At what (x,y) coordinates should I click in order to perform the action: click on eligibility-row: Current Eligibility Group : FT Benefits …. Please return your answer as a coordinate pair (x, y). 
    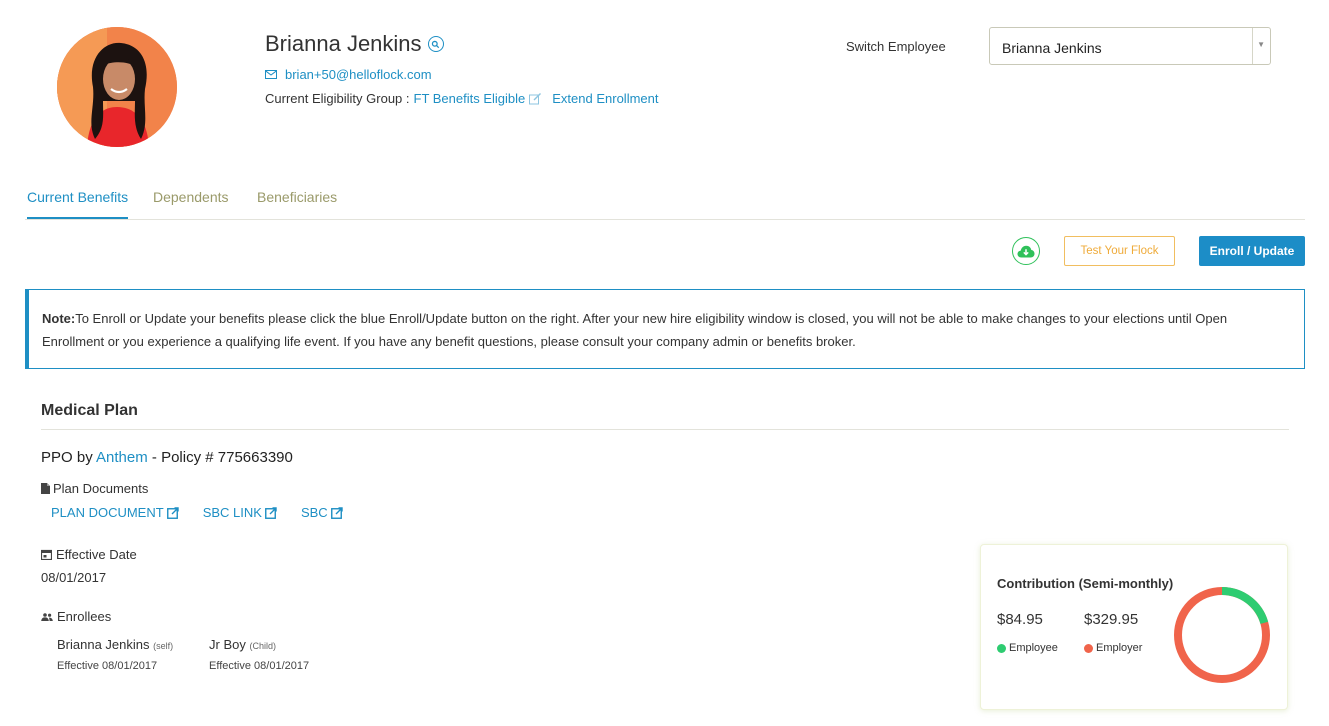
    Looking at the image, I should click on (462, 98).